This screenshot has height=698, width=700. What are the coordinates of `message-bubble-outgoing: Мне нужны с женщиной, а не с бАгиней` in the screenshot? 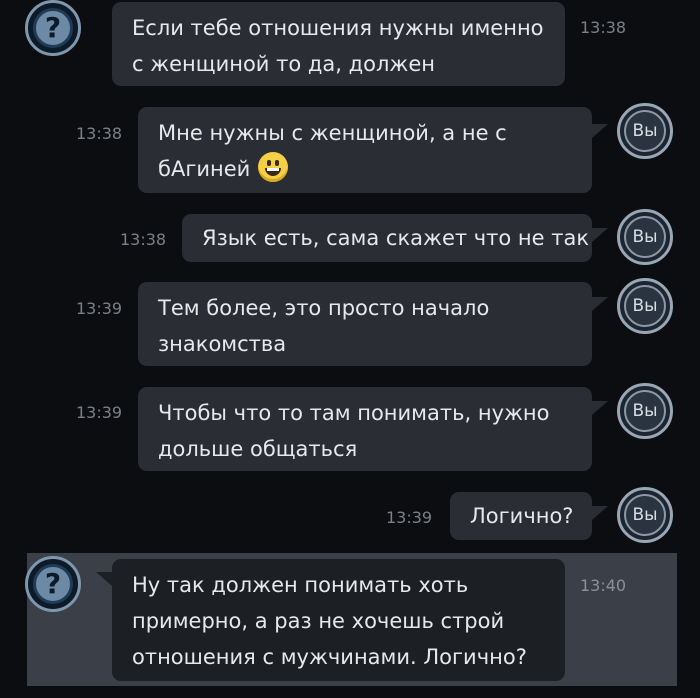 It's located at (365, 150).